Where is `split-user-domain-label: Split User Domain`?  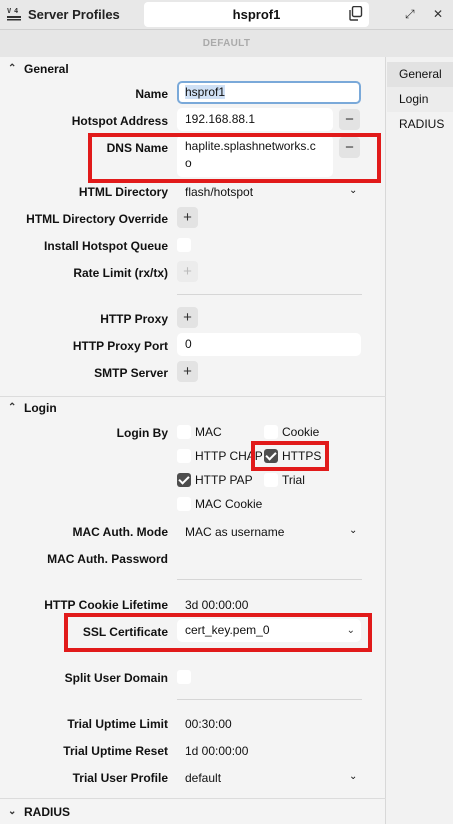
split-user-domain-label: Split User Domain is located at coordinates (116, 678).